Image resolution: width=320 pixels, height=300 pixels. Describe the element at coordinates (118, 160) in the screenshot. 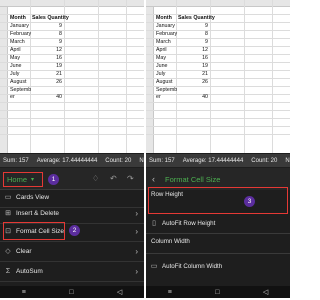

I see `status-count: Count: 20` at that location.